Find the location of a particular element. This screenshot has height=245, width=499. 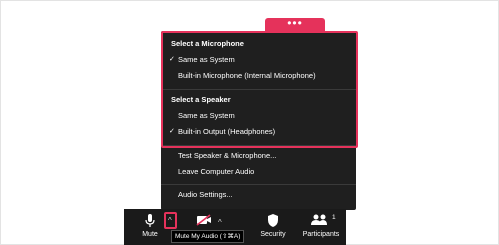

microphone-heading: Select a Microphone is located at coordinates (207, 43).